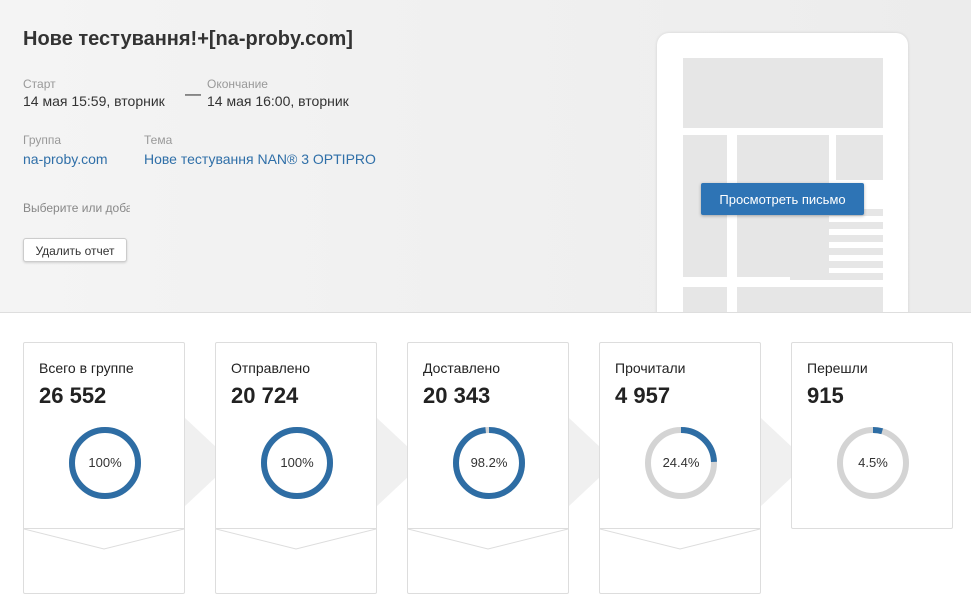 The height and width of the screenshot is (594, 971). What do you see at coordinates (271, 368) in the screenshot?
I see `stat-label: Отправлено` at bounding box center [271, 368].